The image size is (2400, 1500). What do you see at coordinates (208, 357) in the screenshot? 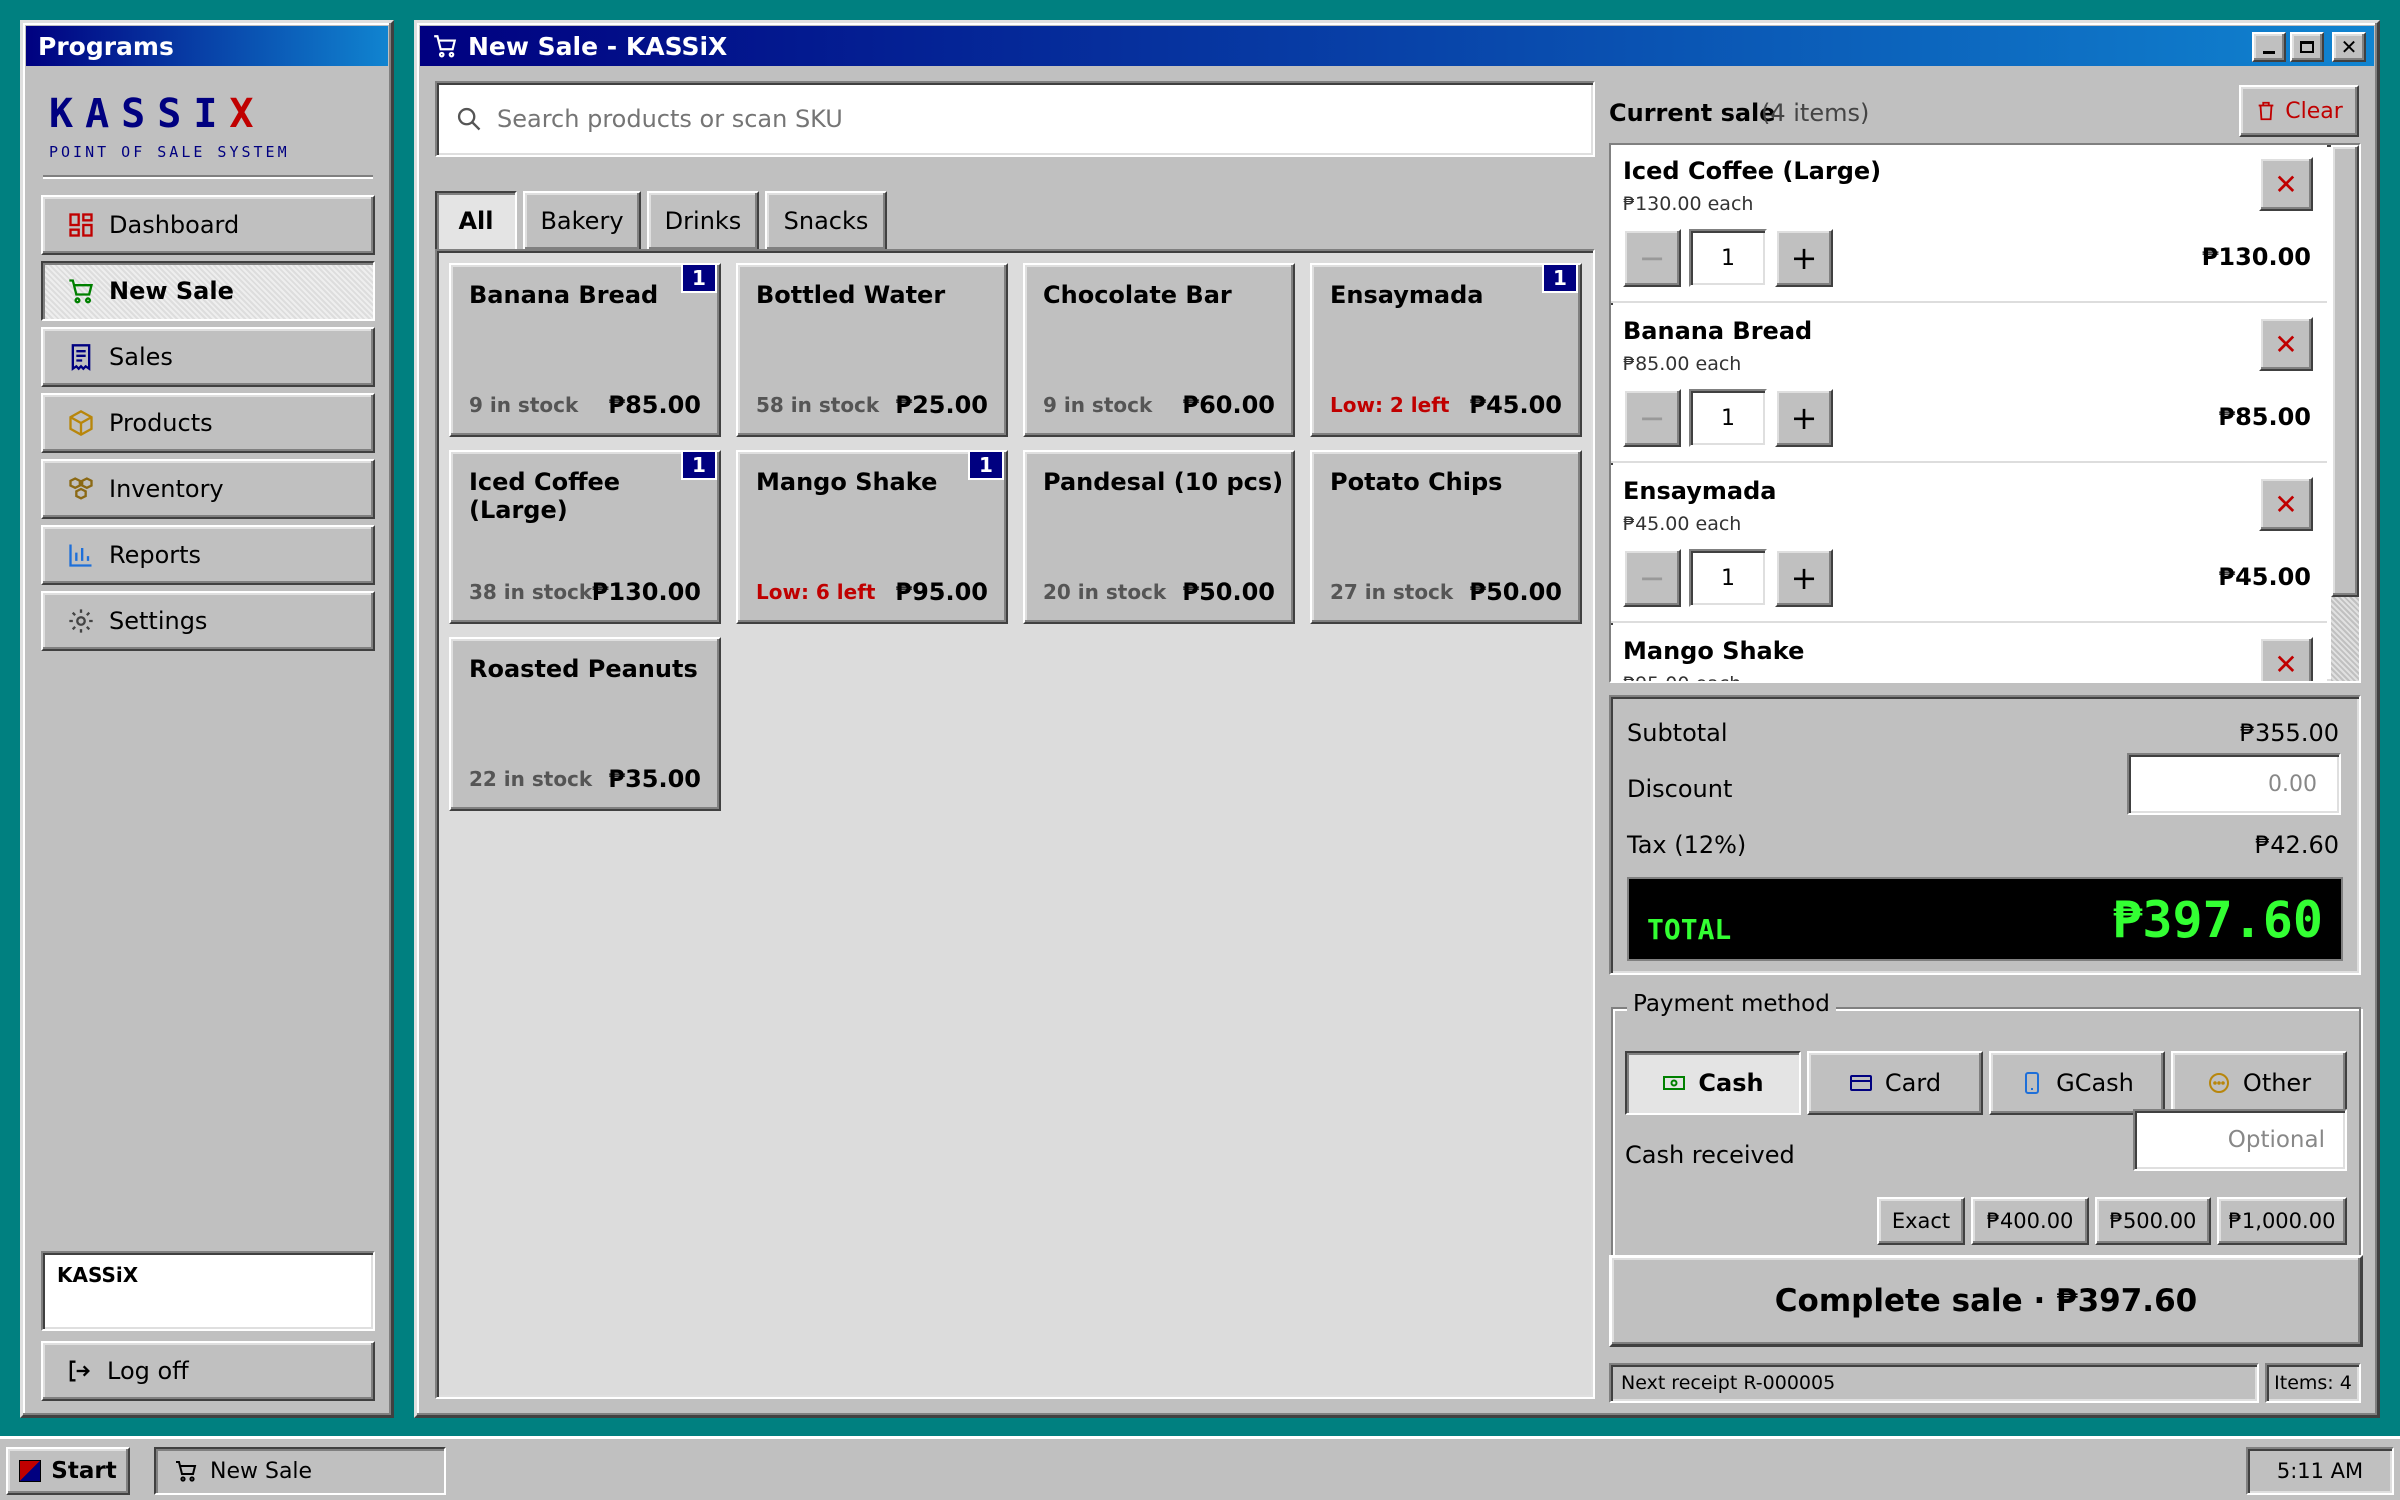
I see `sidebar-item-sales: Sales` at bounding box center [208, 357].